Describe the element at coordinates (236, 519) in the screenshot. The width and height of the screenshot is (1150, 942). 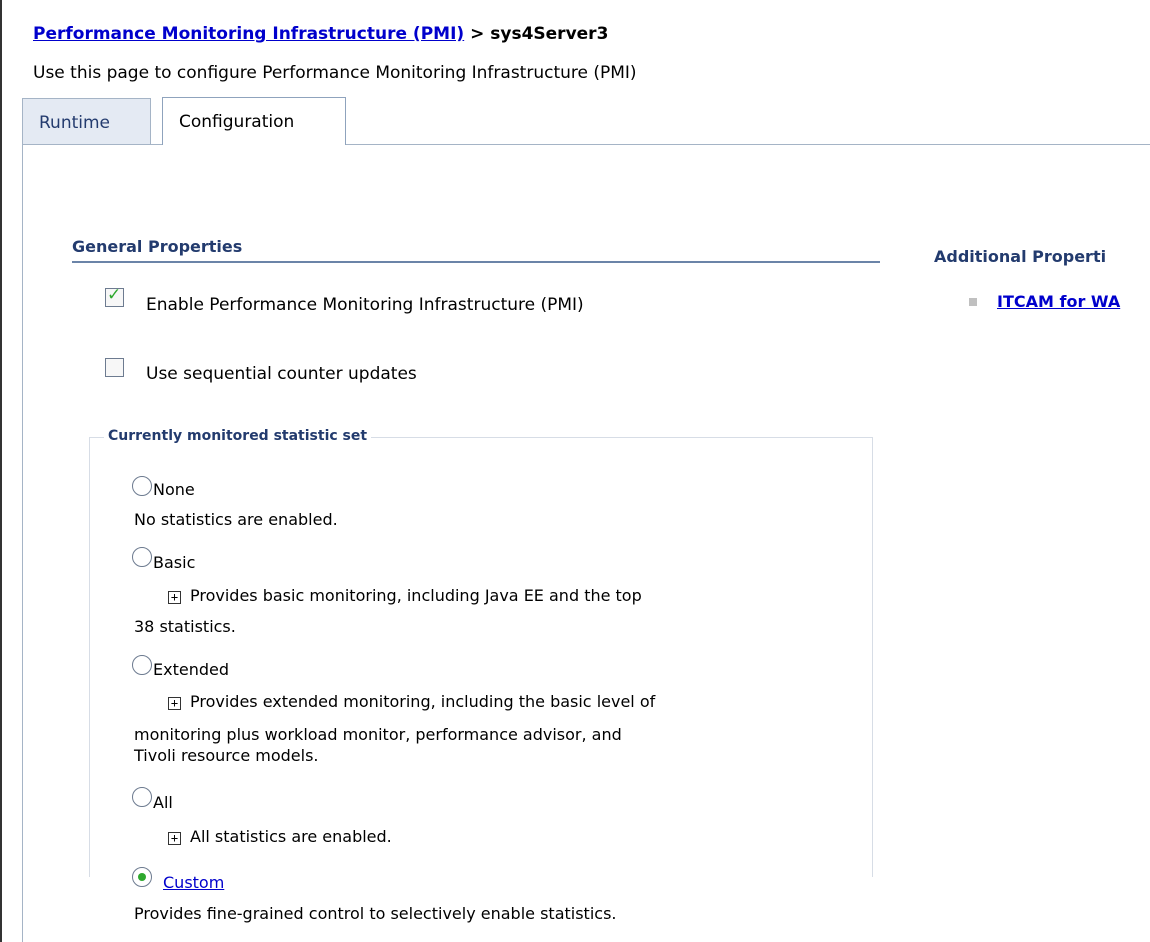
I see `none-description: No statistics are enabled.` at that location.